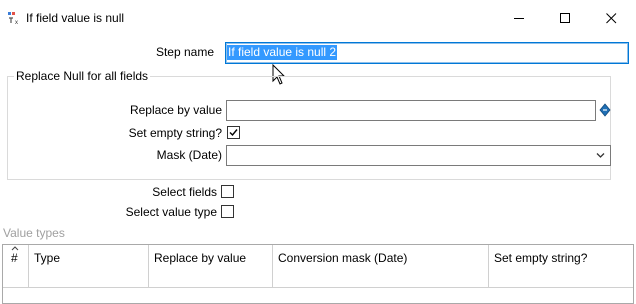  What do you see at coordinates (16, 22) in the screenshot?
I see `svg-text: x` at bounding box center [16, 22].